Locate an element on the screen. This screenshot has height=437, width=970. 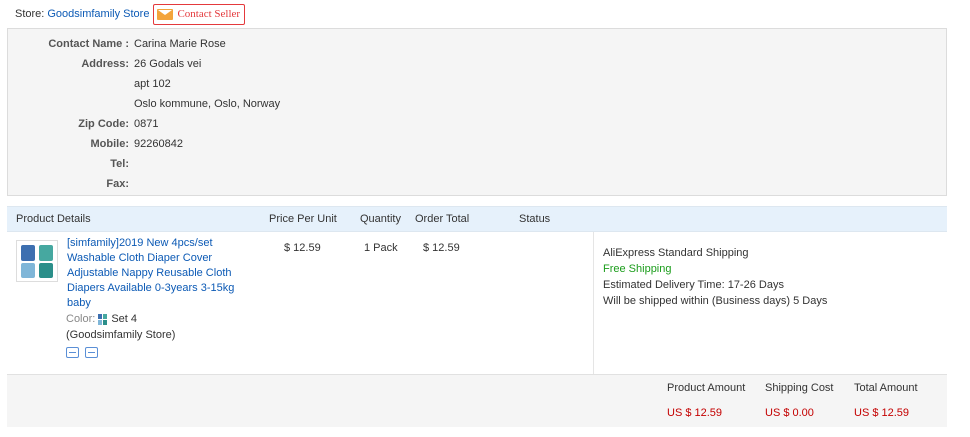
fax-key: Fax: is located at coordinates (117, 184).